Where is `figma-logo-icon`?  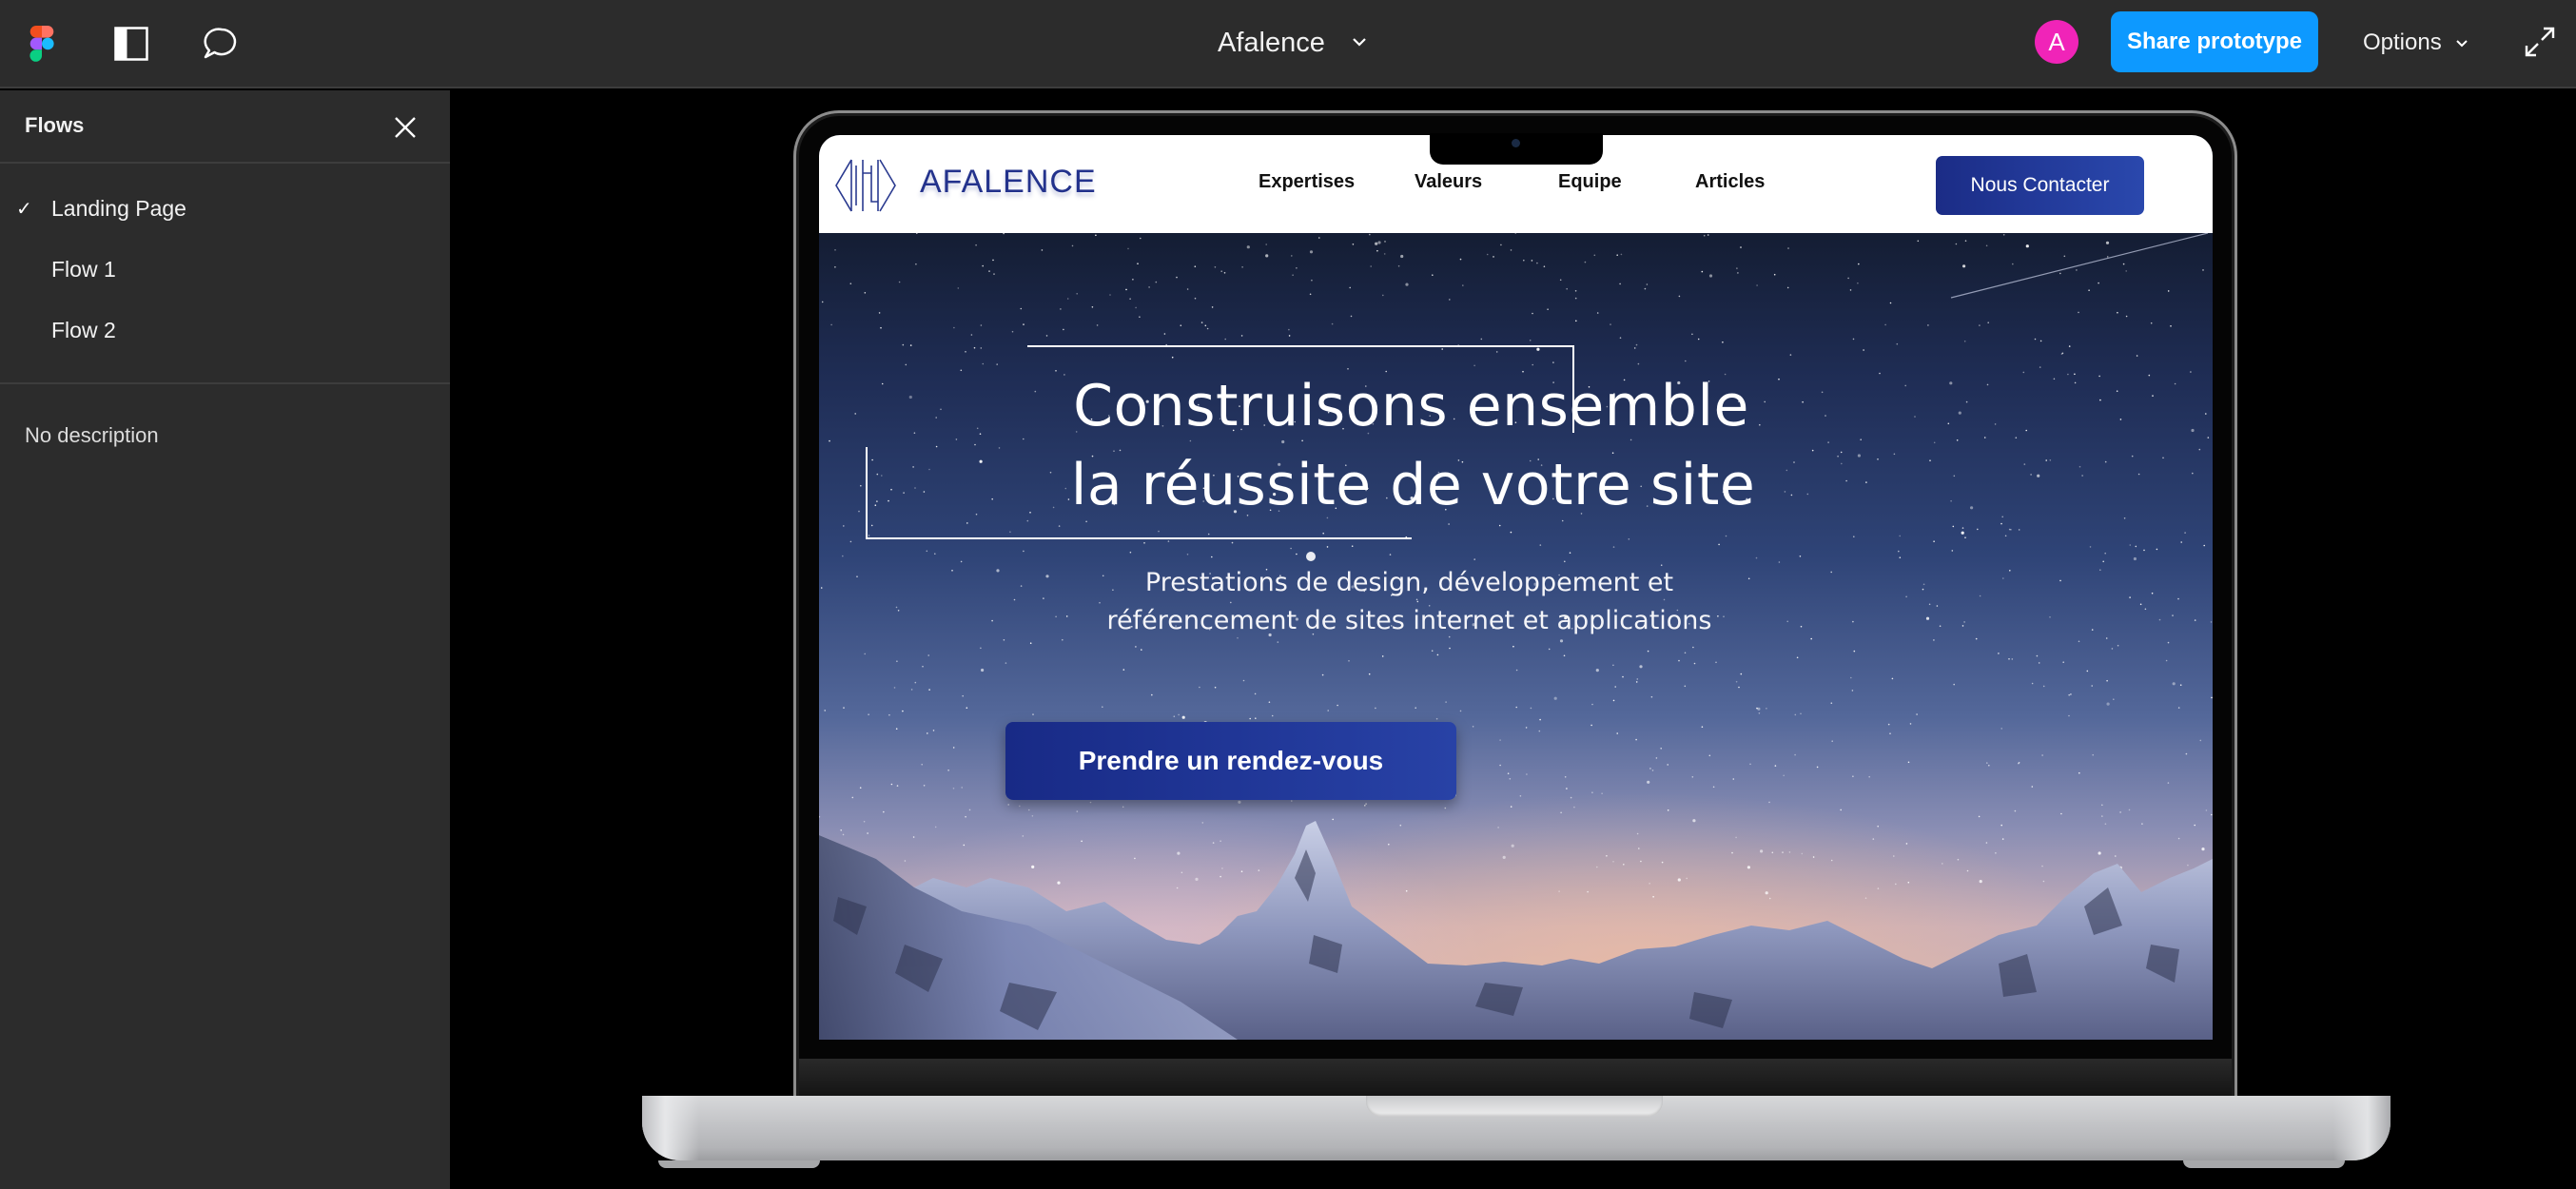 figma-logo-icon is located at coordinates (42, 44).